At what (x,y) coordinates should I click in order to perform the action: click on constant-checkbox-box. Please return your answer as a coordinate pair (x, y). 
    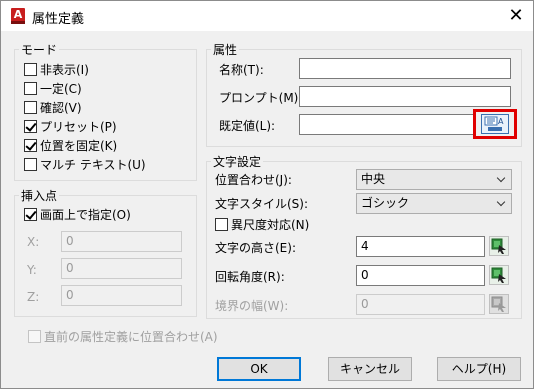
    Looking at the image, I should click on (30, 88).